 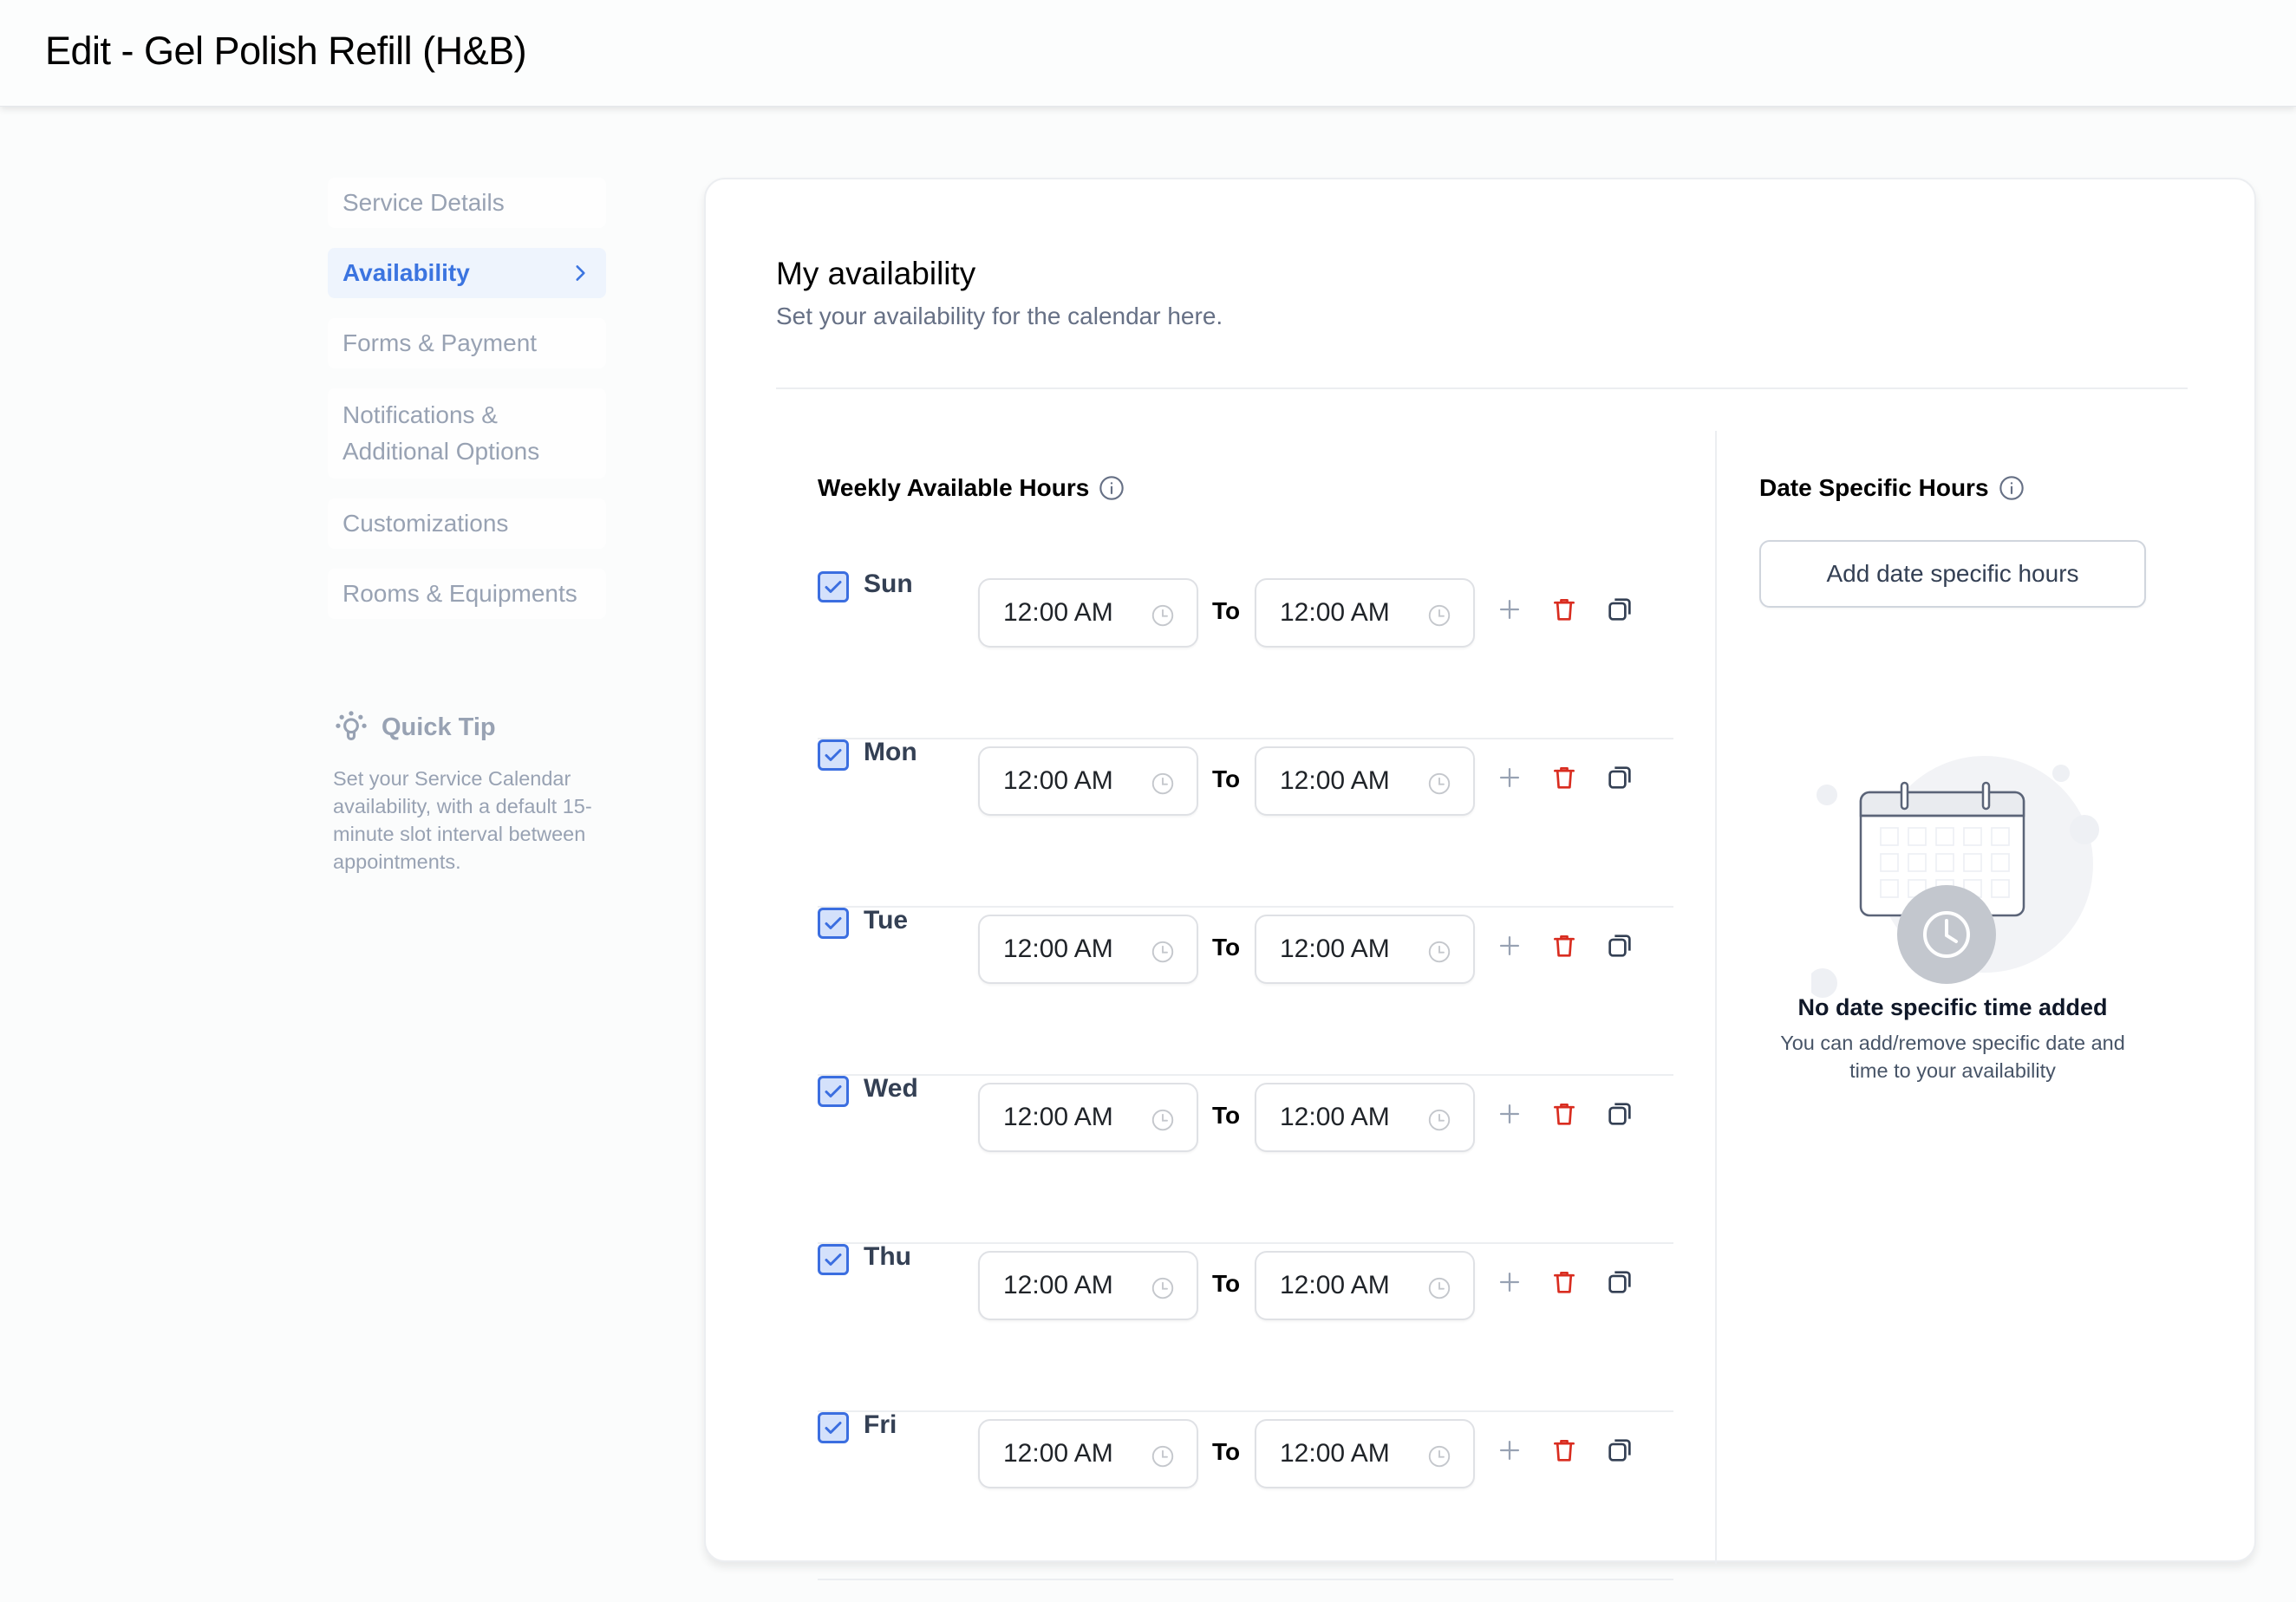 I want to click on sidebar-item-service-details: Service Details, so click(x=467, y=203).